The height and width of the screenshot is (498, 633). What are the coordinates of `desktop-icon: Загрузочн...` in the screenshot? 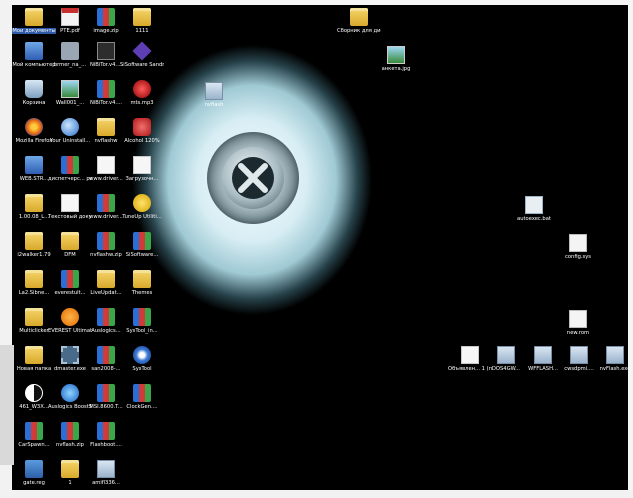 It's located at (142, 169).